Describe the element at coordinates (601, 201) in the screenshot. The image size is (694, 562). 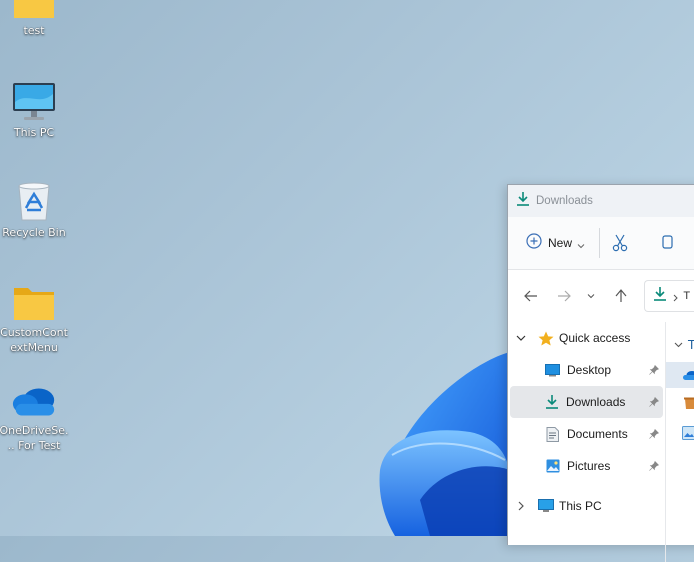
I see `title-bar: Downloads` at that location.